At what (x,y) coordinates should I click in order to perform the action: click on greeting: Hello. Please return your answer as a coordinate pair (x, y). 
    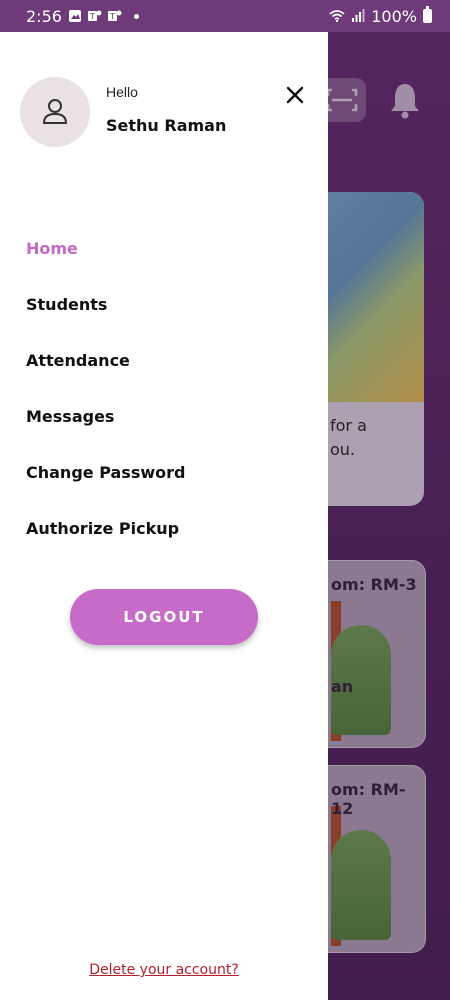
    Looking at the image, I should click on (122, 92).